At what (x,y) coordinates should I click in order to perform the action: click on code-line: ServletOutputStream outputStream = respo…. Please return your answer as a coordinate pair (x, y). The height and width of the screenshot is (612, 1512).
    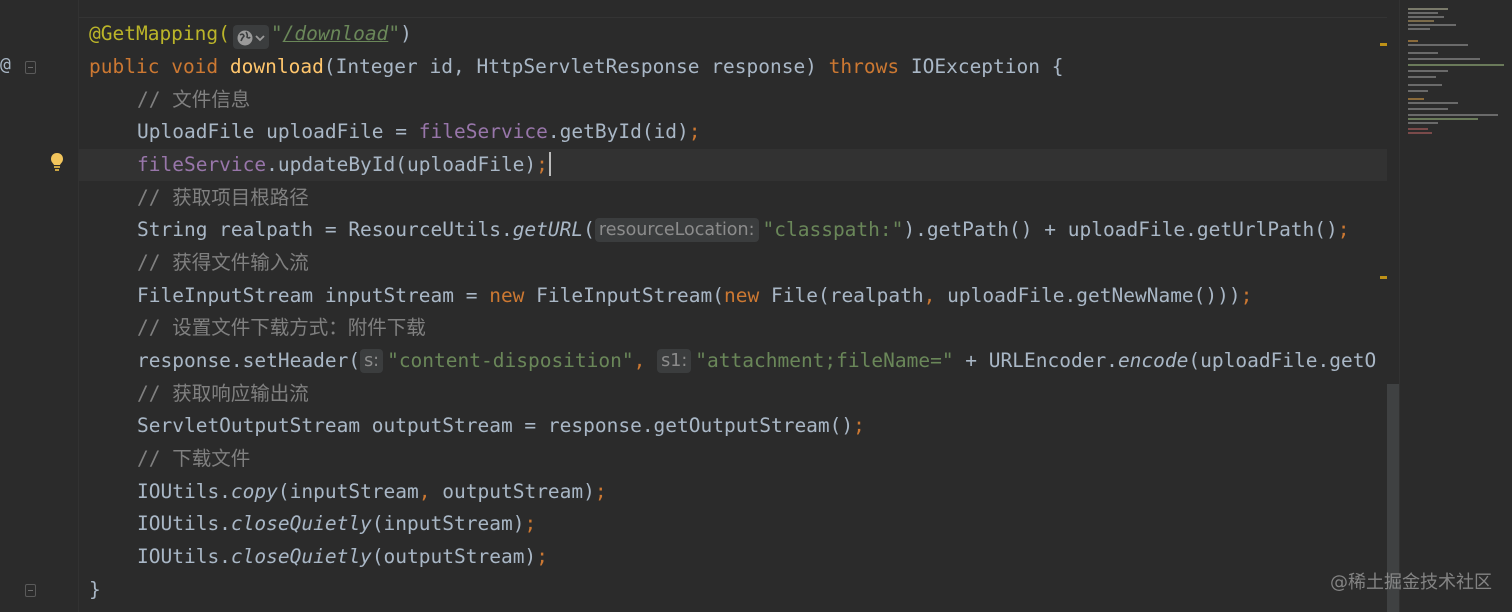
    Looking at the image, I should click on (477, 426).